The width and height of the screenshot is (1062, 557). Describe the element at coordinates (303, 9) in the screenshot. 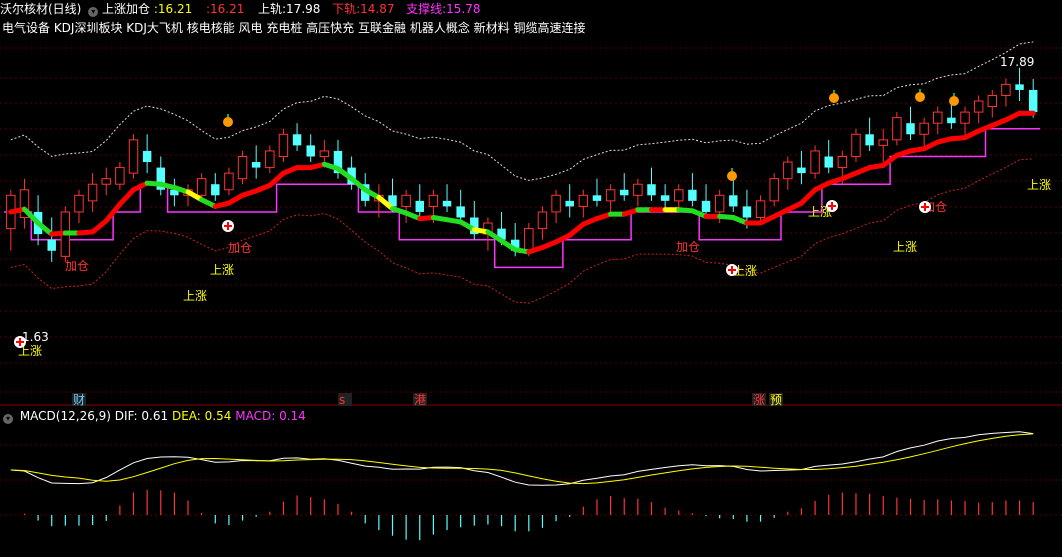

I see `upper-value: 17.98` at that location.